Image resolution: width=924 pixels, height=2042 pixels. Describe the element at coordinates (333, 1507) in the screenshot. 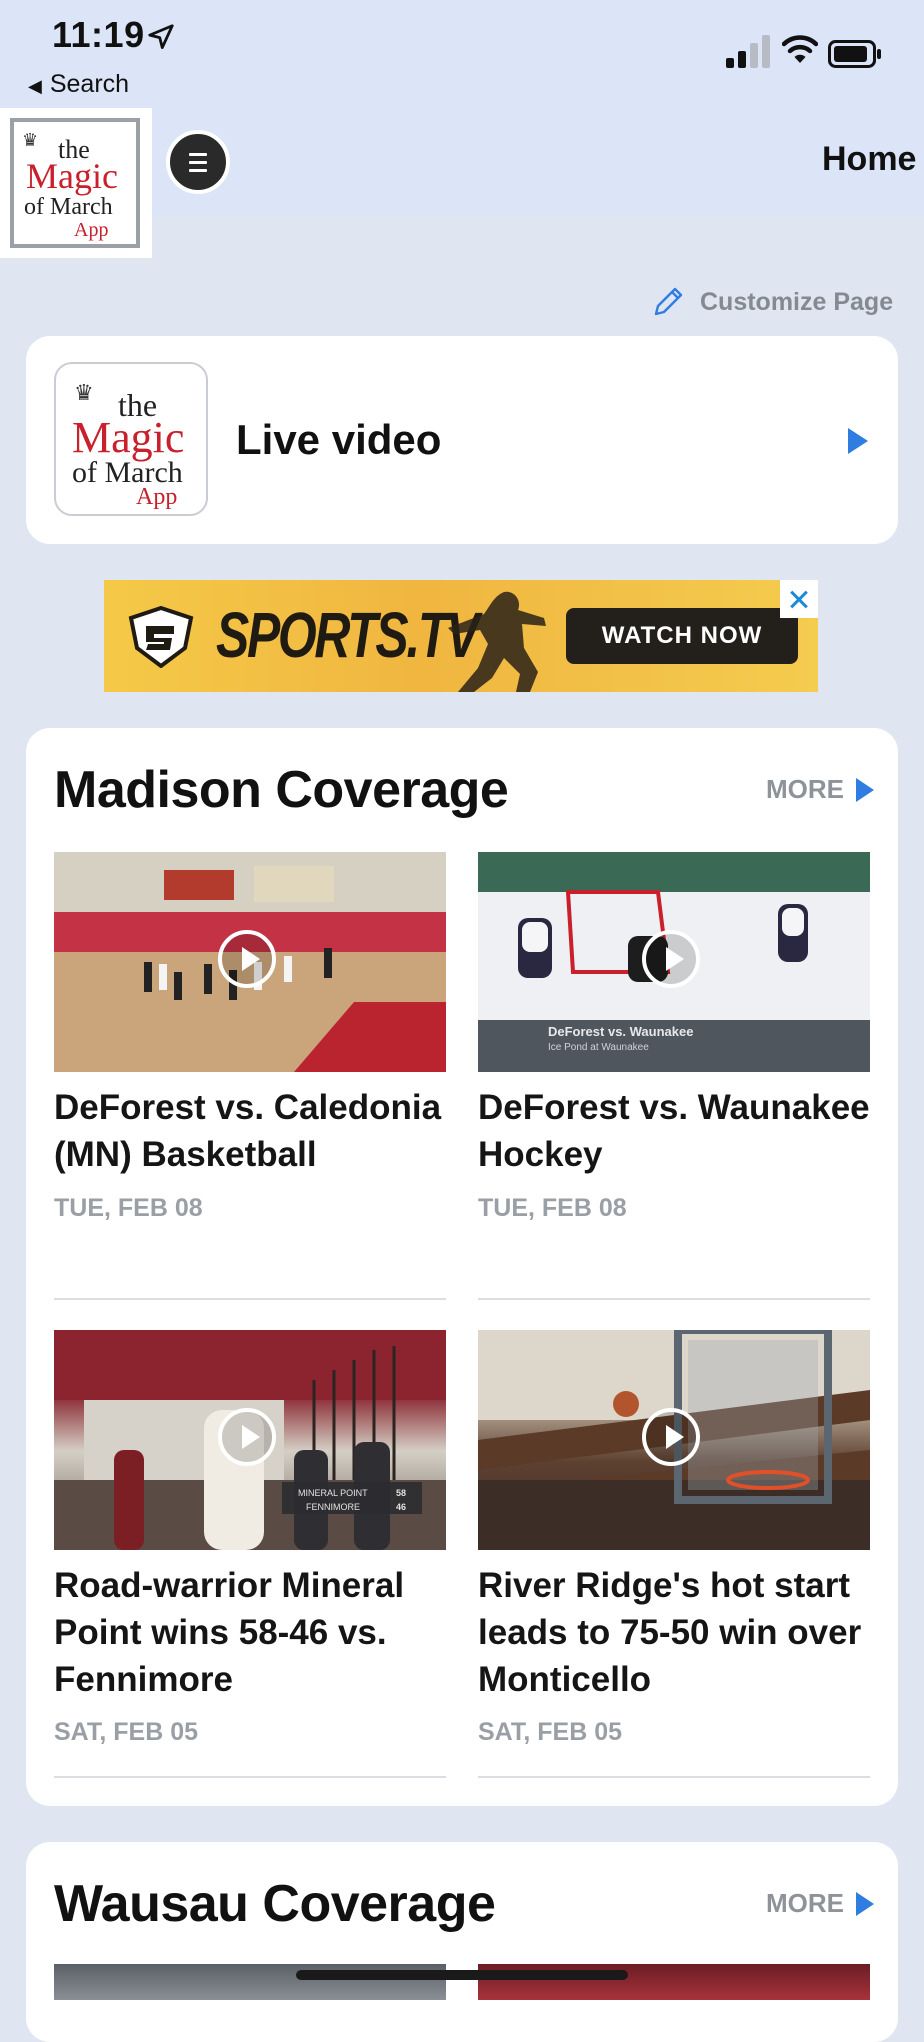

I see `score-team-away: FENNIMORE` at that location.